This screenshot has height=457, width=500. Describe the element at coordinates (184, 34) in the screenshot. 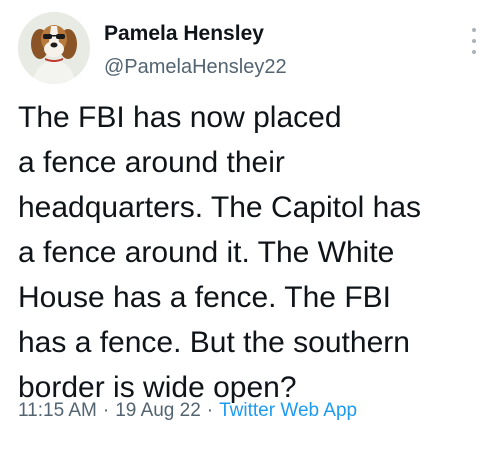

I see `author-name: Pamela Hensley` at that location.